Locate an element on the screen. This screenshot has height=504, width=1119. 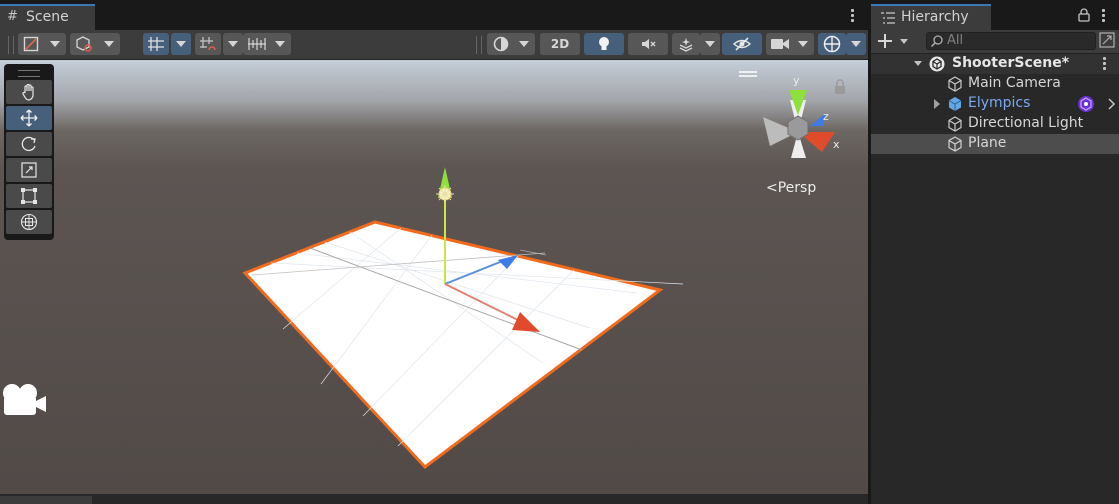
transform-tool-button is located at coordinates (29, 222).